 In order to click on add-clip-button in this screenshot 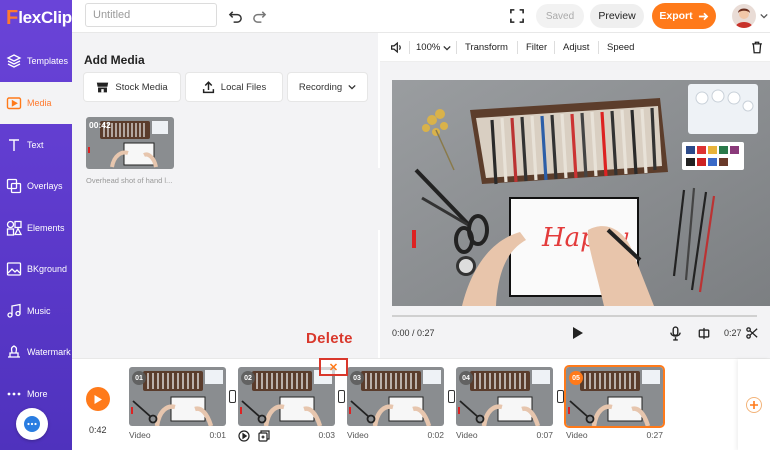, I will do `click(754, 404)`.